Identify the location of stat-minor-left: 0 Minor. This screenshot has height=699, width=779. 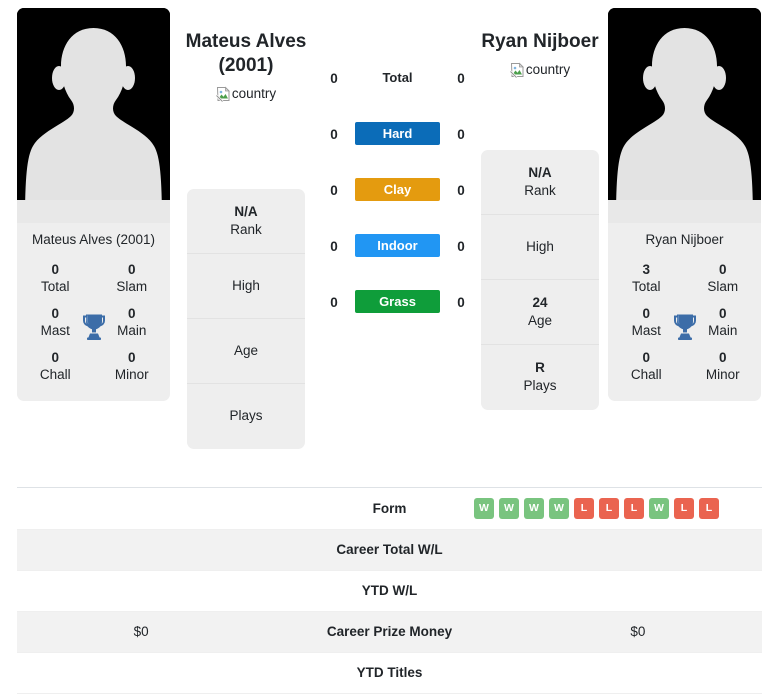
(132, 366).